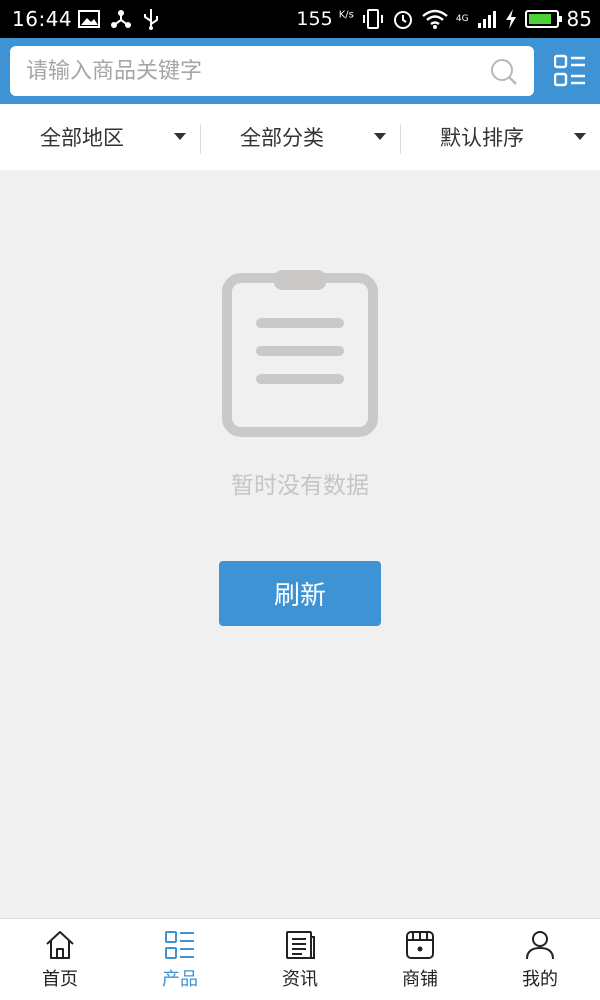  Describe the element at coordinates (82, 138) in the screenshot. I see `filter-region-label: 全部地区` at that location.